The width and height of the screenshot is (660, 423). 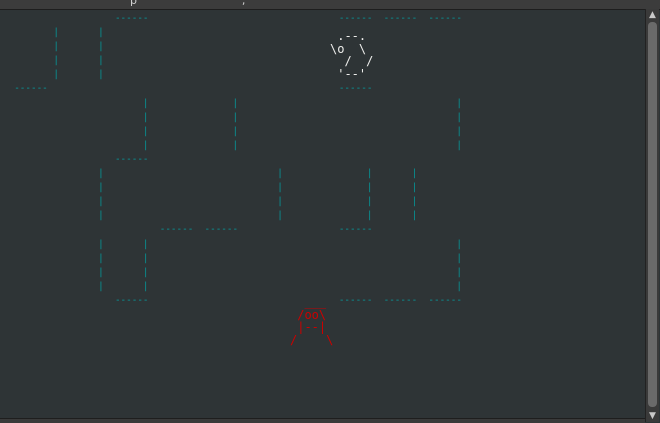 I want to click on ghost-sprite: .--. \o \ / / '--', so click(x=352, y=55).